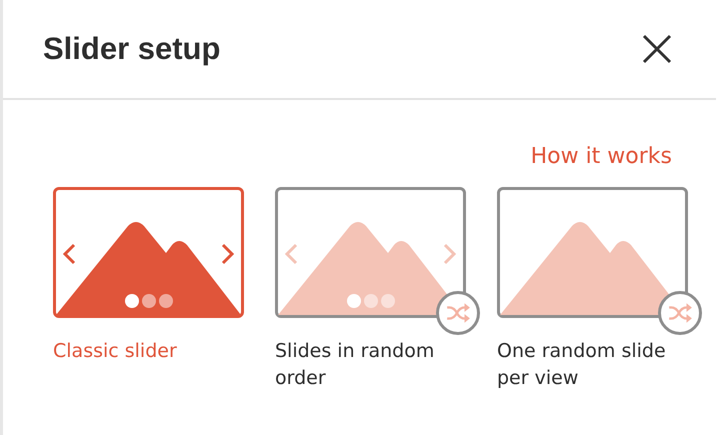 Image resolution: width=719 pixels, height=435 pixels. I want to click on close-button, so click(657, 49).